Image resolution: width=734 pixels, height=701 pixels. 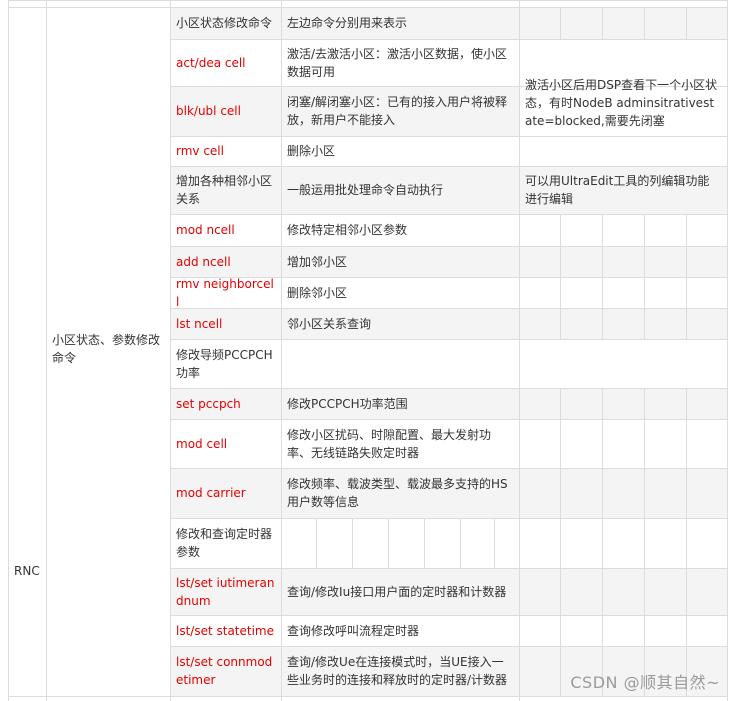 I want to click on command-description: 修改特定相邻小区参数, so click(x=347, y=230).